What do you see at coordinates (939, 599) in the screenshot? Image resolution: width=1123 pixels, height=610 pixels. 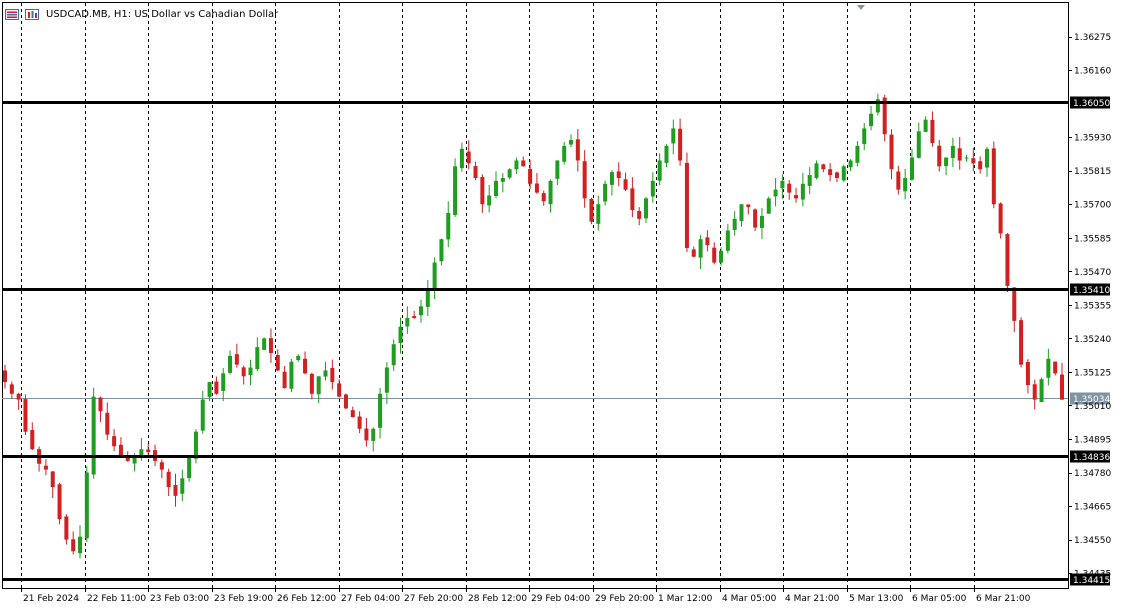 I see `time-tick-label: 6 Mar 05:00` at bounding box center [939, 599].